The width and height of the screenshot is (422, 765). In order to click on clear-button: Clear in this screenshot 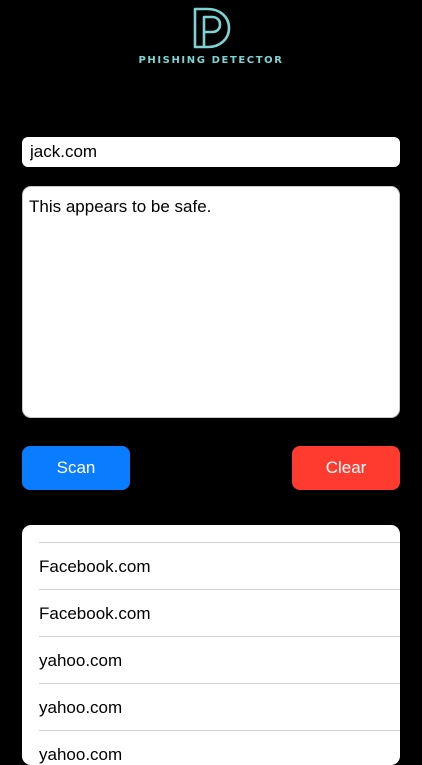, I will do `click(346, 468)`.